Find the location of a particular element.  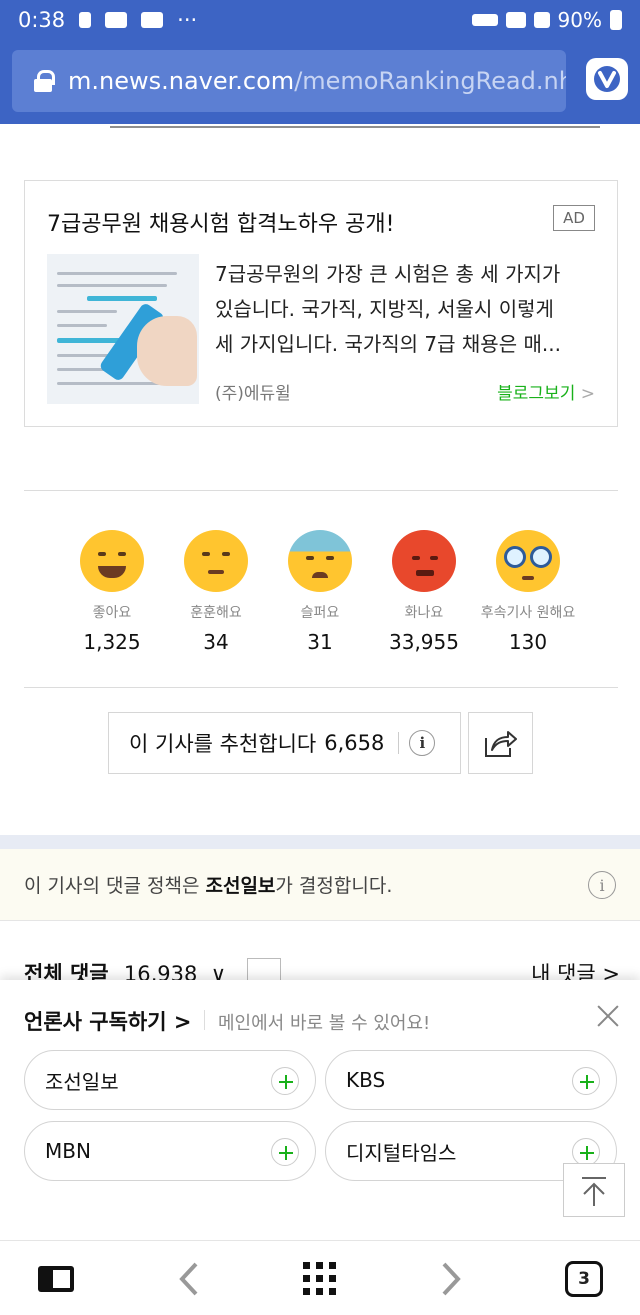

url-host: m.news.naver.com is located at coordinates (181, 81).